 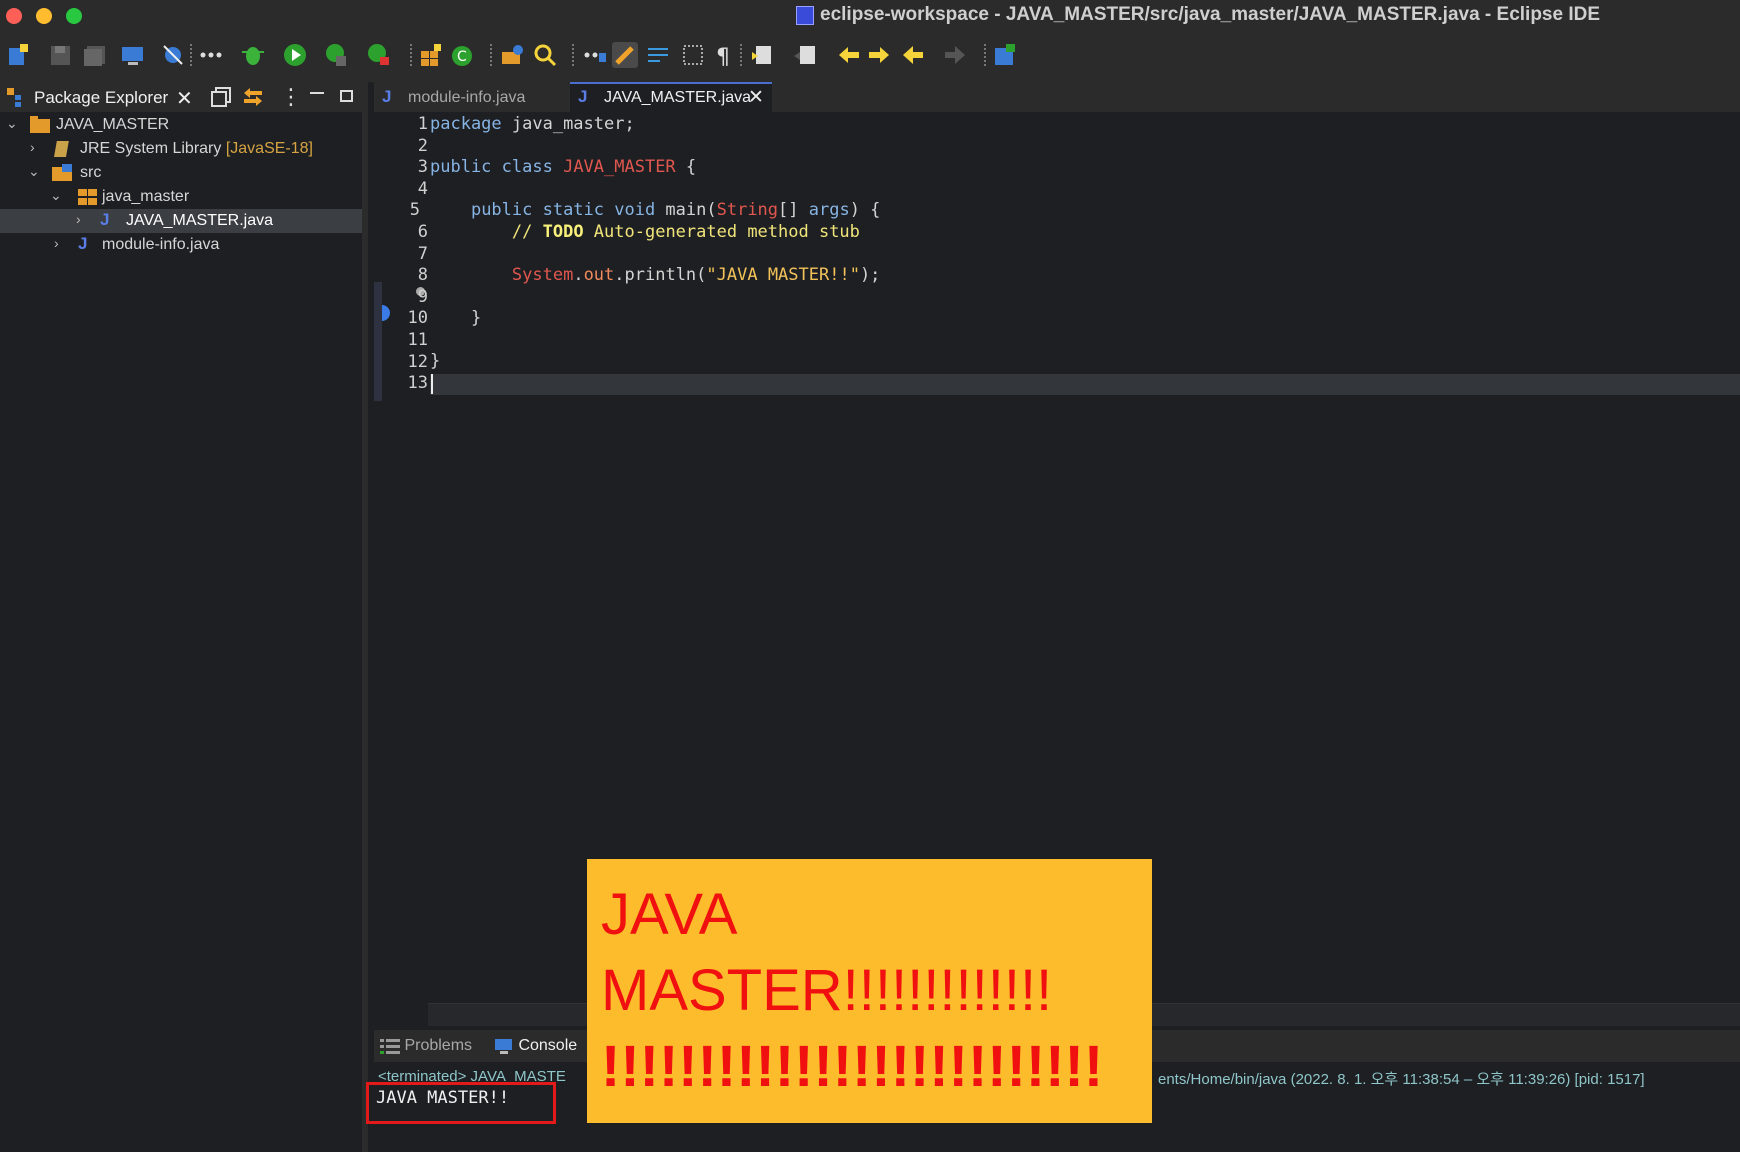 What do you see at coordinates (422, 254) in the screenshot?
I see `line-number: 7` at bounding box center [422, 254].